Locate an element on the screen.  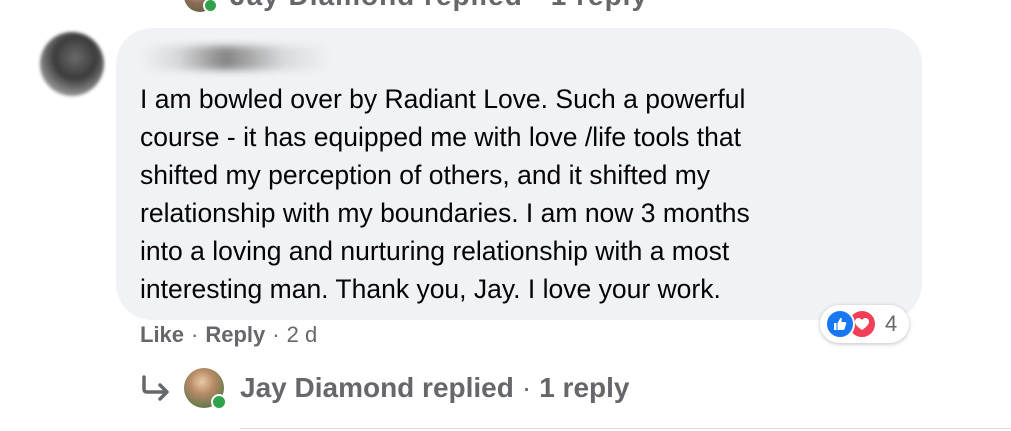
comment-actions: Like · Reply · 2 d is located at coordinates (228, 335).